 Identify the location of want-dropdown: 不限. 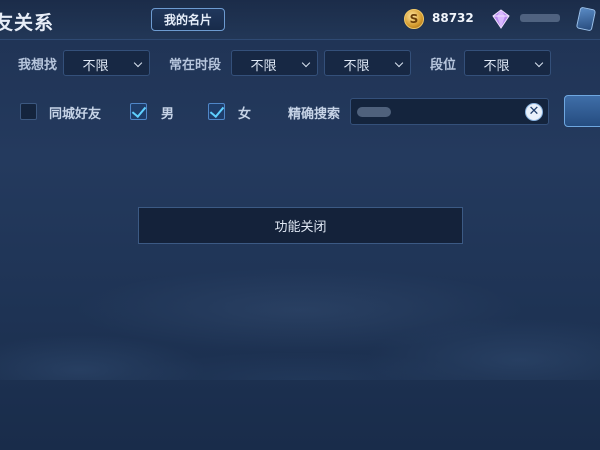
(106, 63).